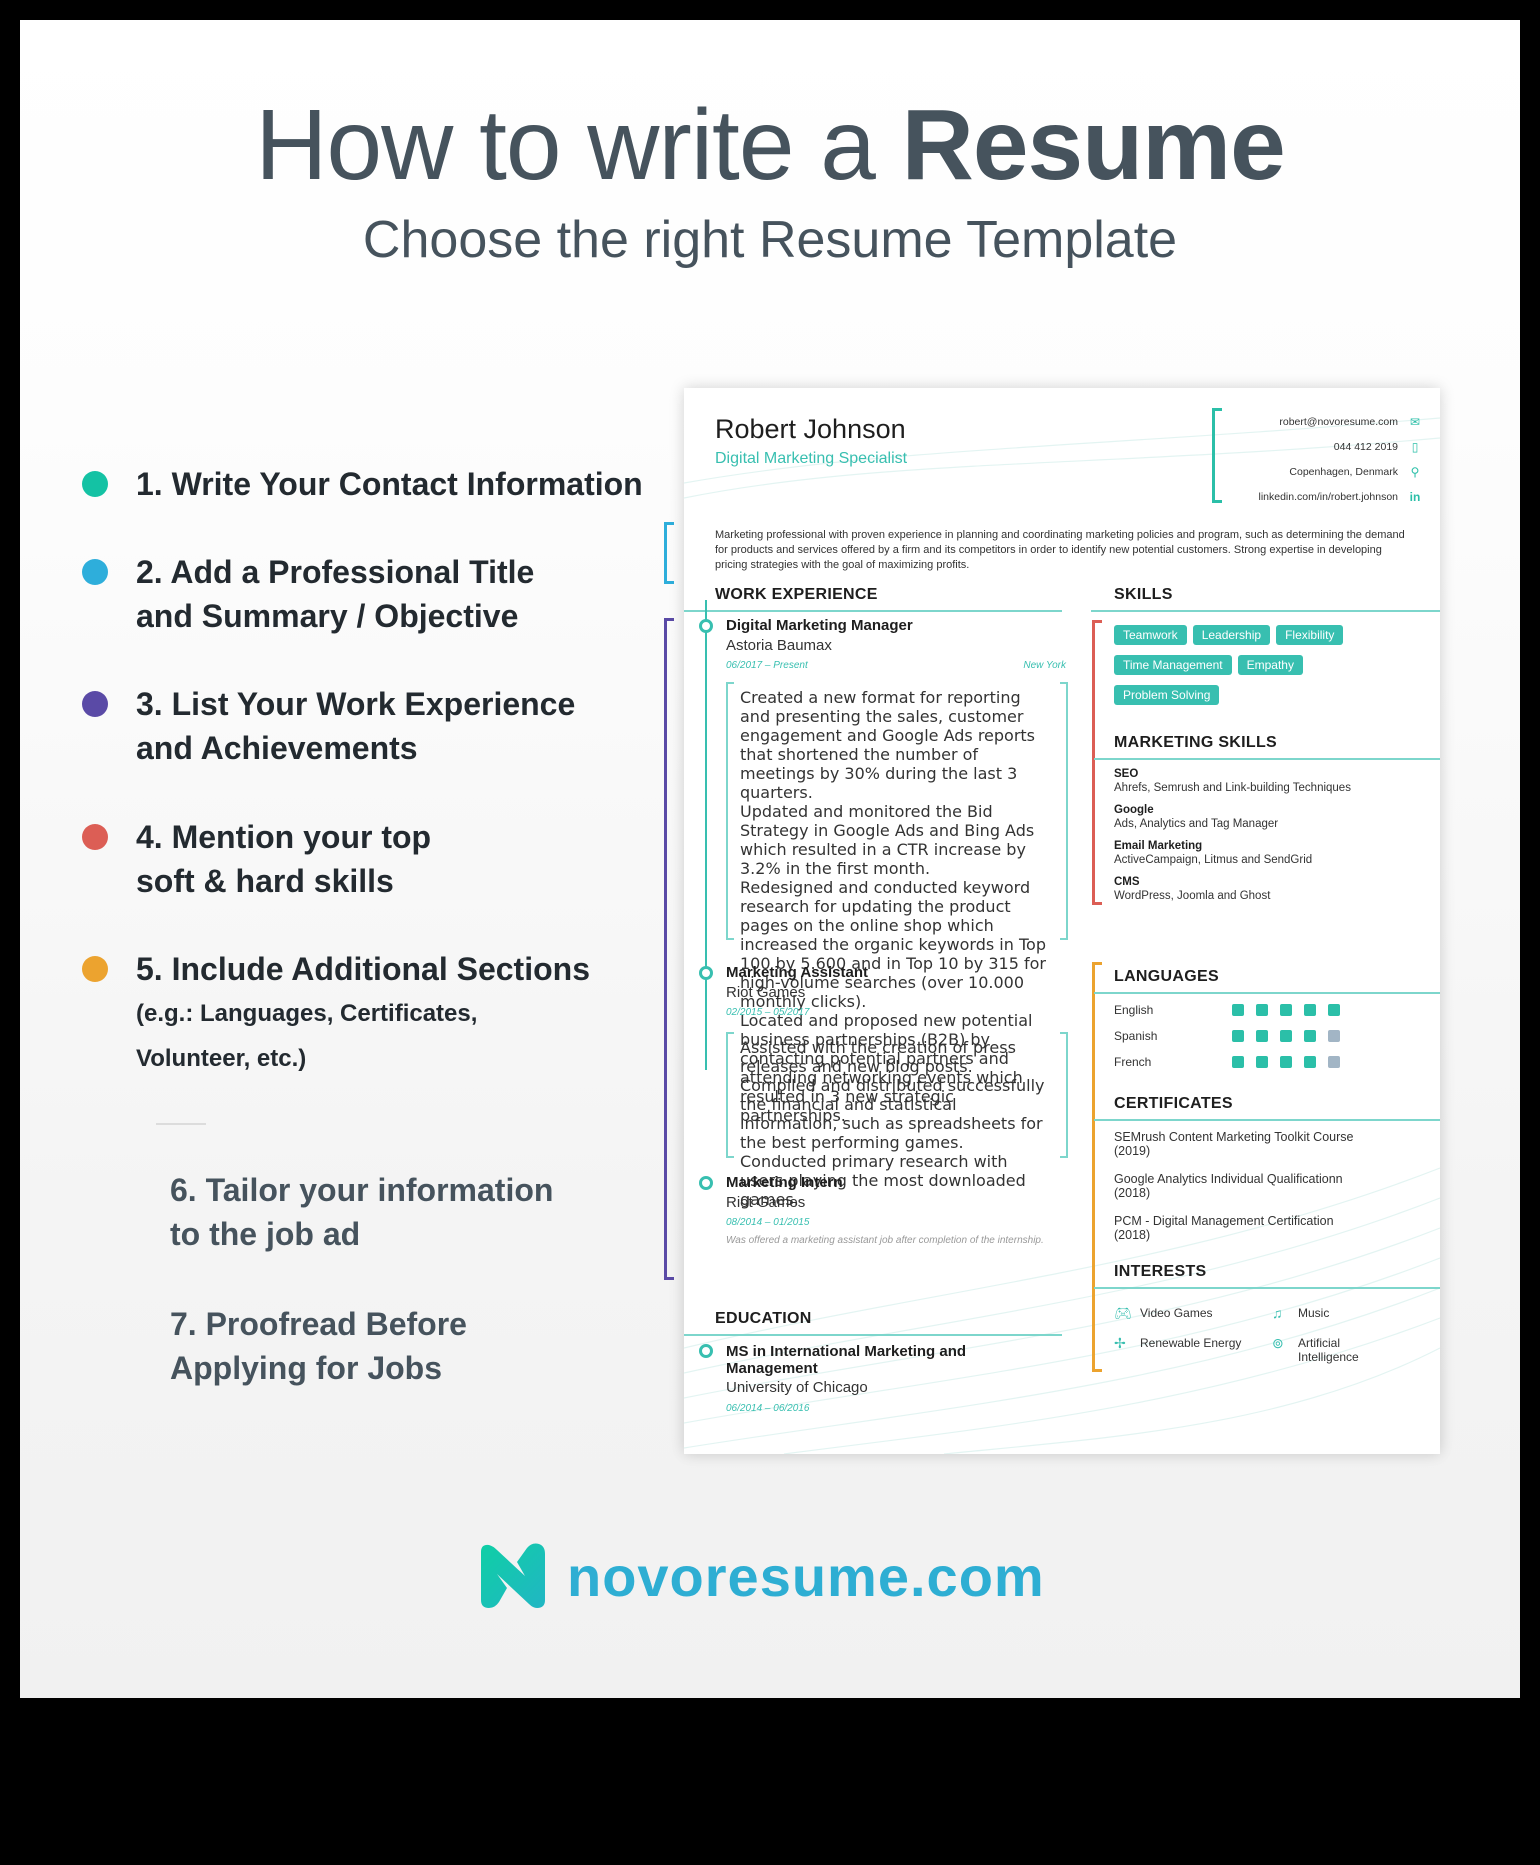 This screenshot has width=1540, height=1865. Describe the element at coordinates (95, 572) in the screenshot. I see `blue-bullet-icon` at that location.